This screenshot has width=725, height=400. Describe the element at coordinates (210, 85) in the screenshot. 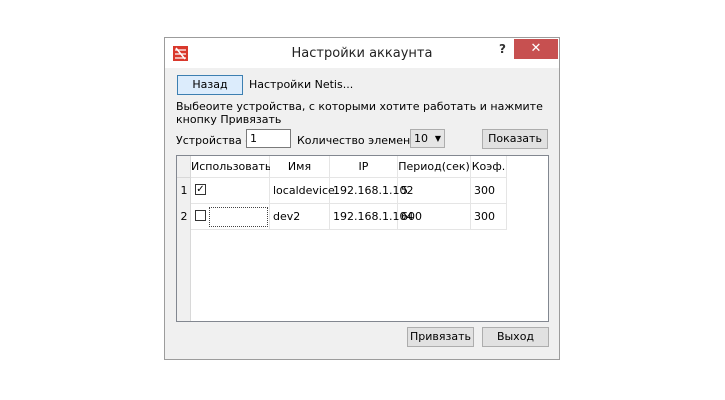

I see `back-button: Назад` at that location.